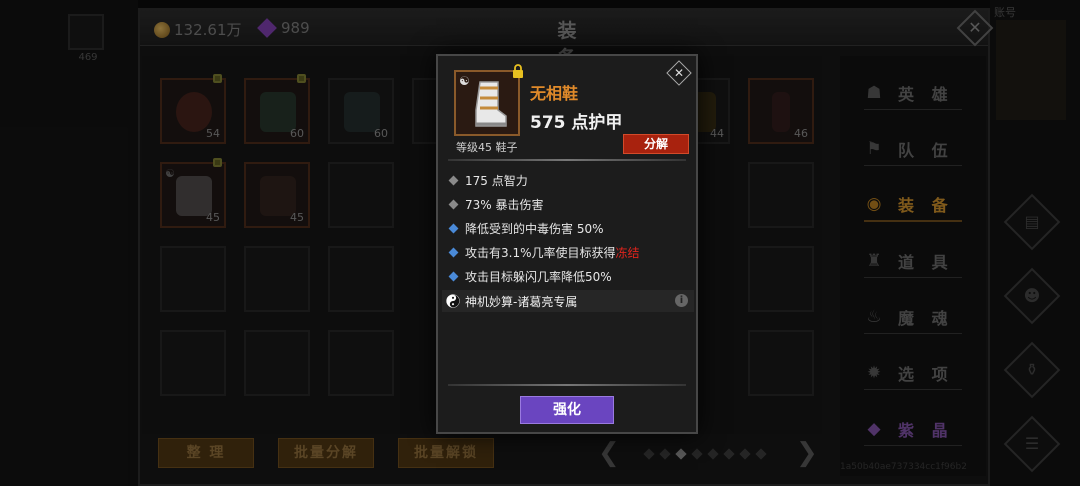 This screenshot has width=1080, height=486. What do you see at coordinates (627, 252) in the screenshot?
I see `freeze-keyword: 冻结` at bounding box center [627, 252].